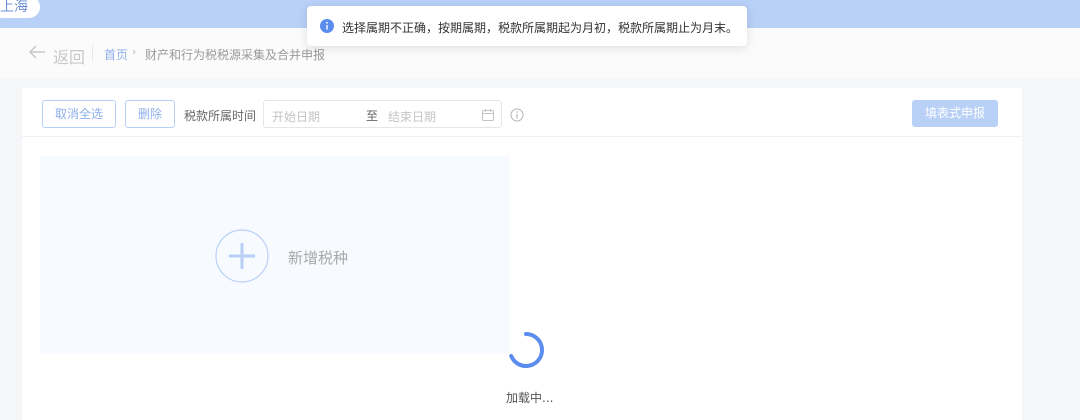 This screenshot has height=420, width=1080. I want to click on region-selector: 上海, so click(20, 9).